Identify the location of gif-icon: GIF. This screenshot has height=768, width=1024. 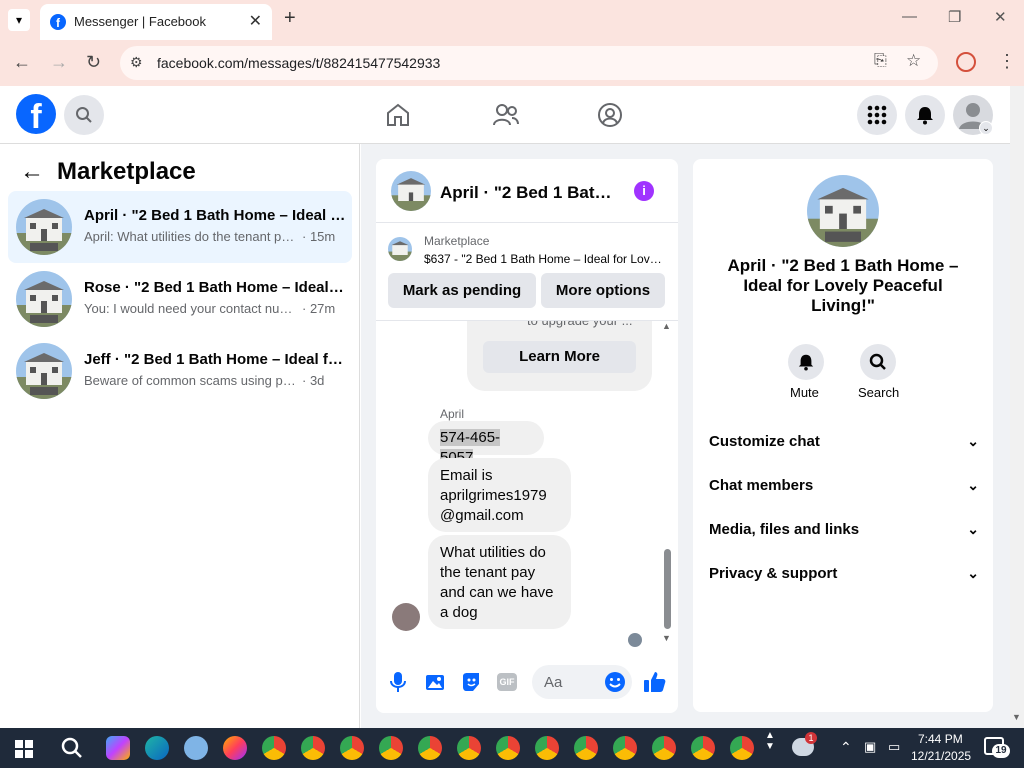
(507, 682).